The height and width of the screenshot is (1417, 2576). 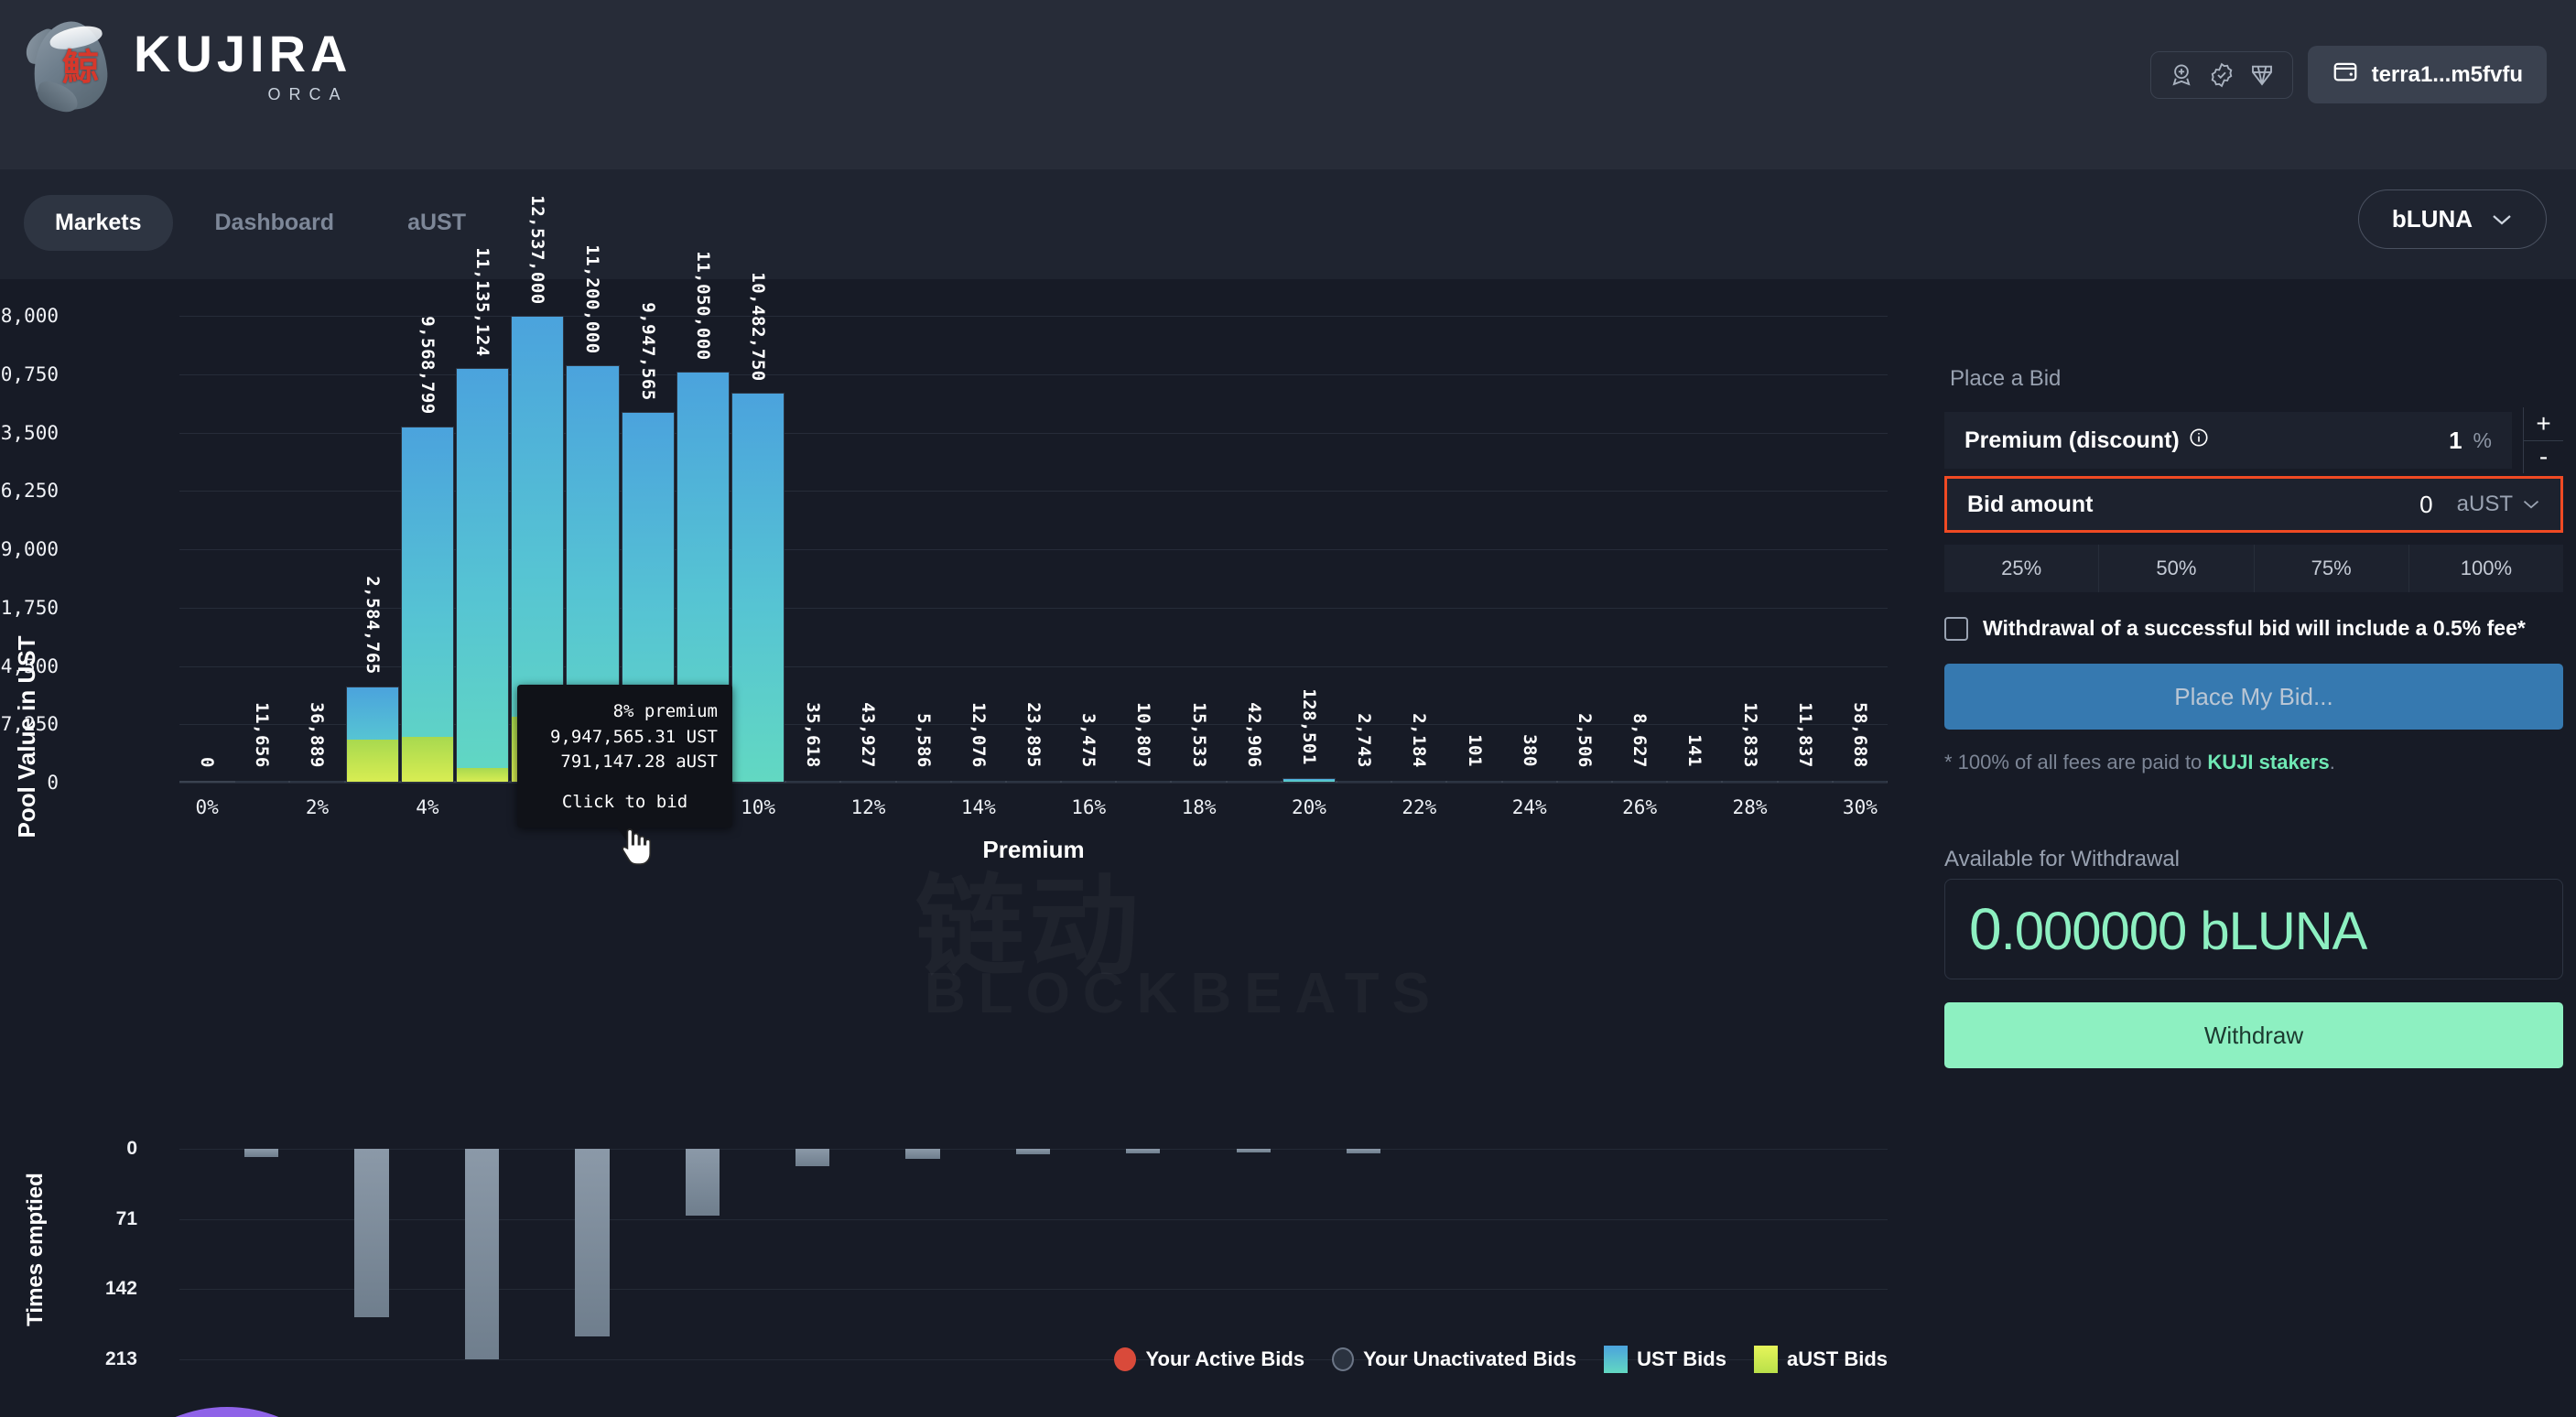 I want to click on wallet-address-button: terra1...m5fvfu, so click(x=2427, y=74).